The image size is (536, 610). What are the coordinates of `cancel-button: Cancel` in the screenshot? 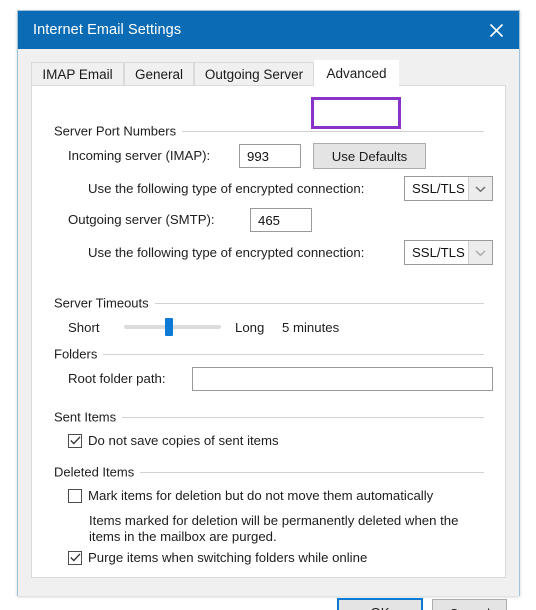 It's located at (469, 604).